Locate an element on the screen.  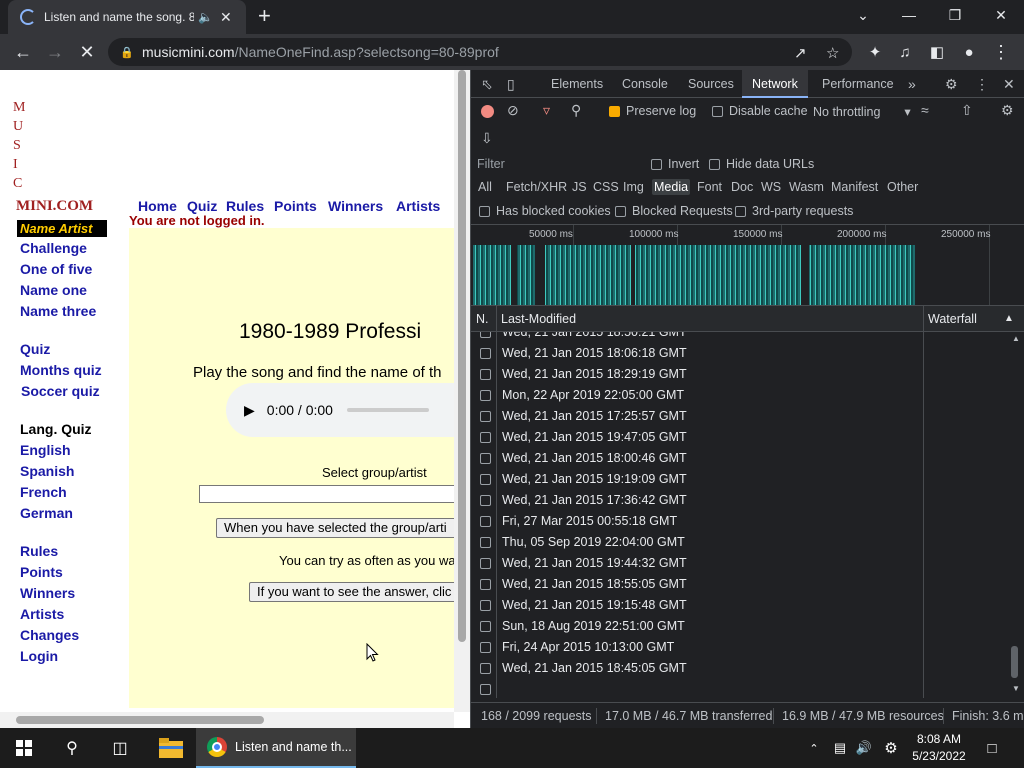
show-hidden-icons-icon: ⌃ is located at coordinates (814, 748).